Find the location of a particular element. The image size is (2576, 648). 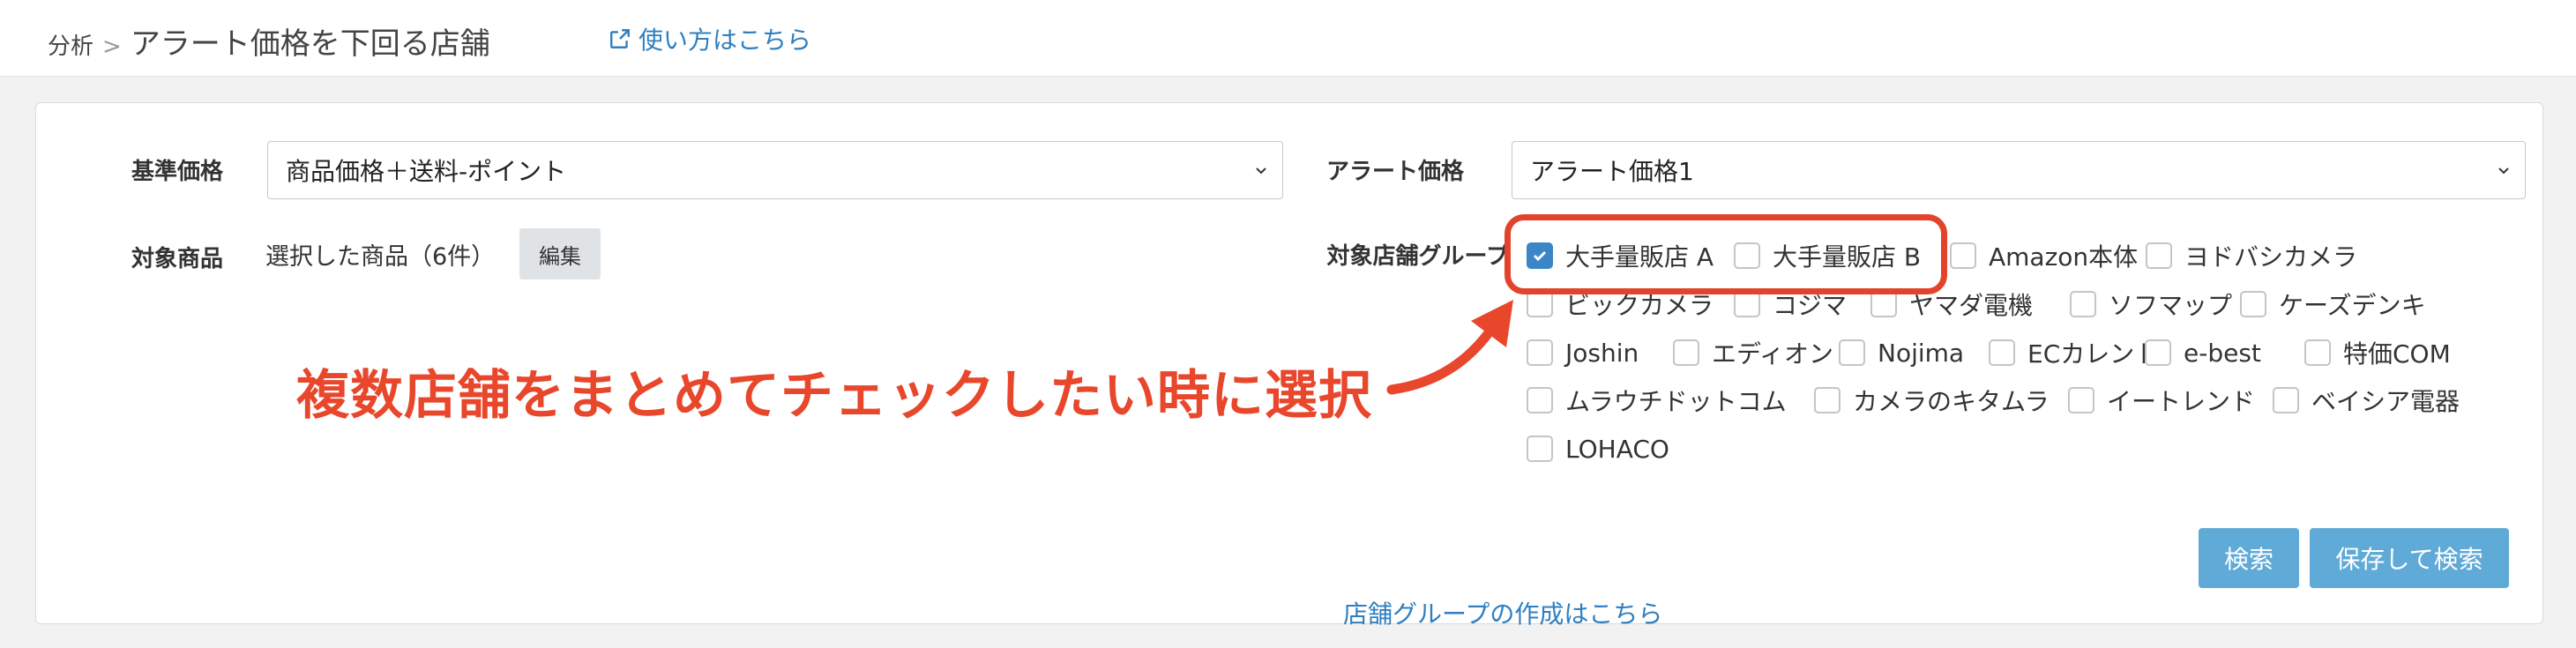

store-checkbox: ヨドバシカメラ is located at coordinates (2251, 256).